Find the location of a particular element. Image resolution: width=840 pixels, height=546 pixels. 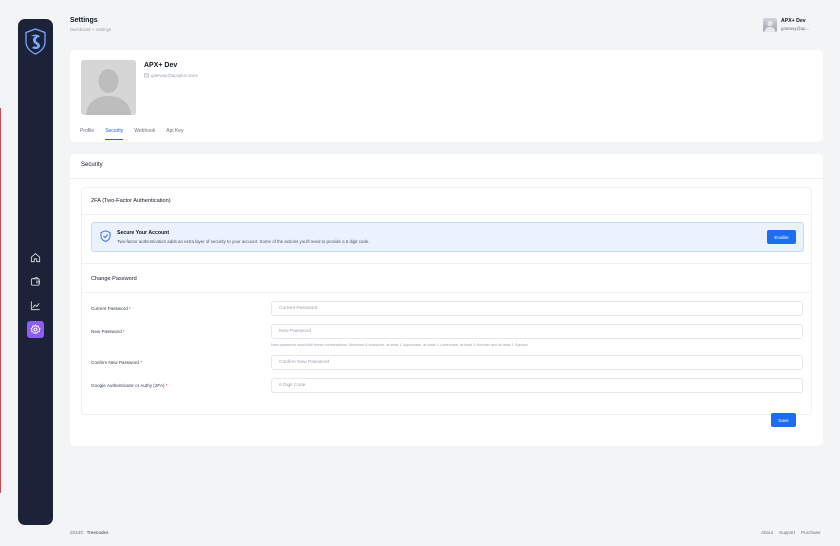

field-label-text: Current Password is located at coordinates (109, 308).